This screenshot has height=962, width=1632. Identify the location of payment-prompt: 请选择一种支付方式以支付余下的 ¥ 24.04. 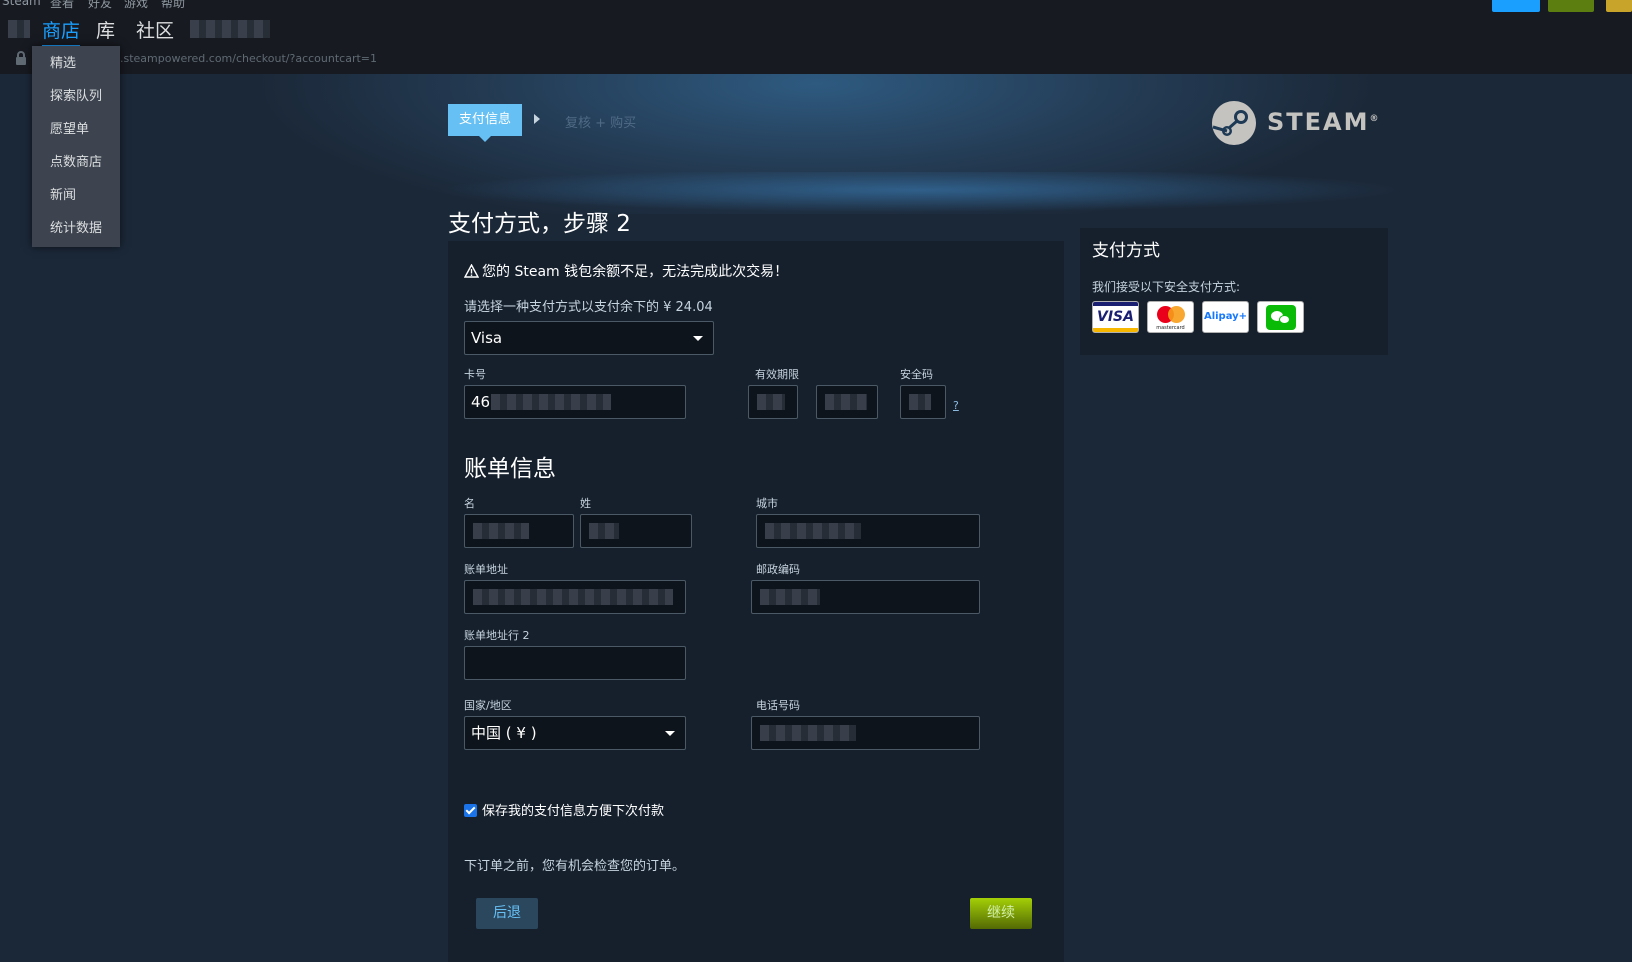
(588, 307).